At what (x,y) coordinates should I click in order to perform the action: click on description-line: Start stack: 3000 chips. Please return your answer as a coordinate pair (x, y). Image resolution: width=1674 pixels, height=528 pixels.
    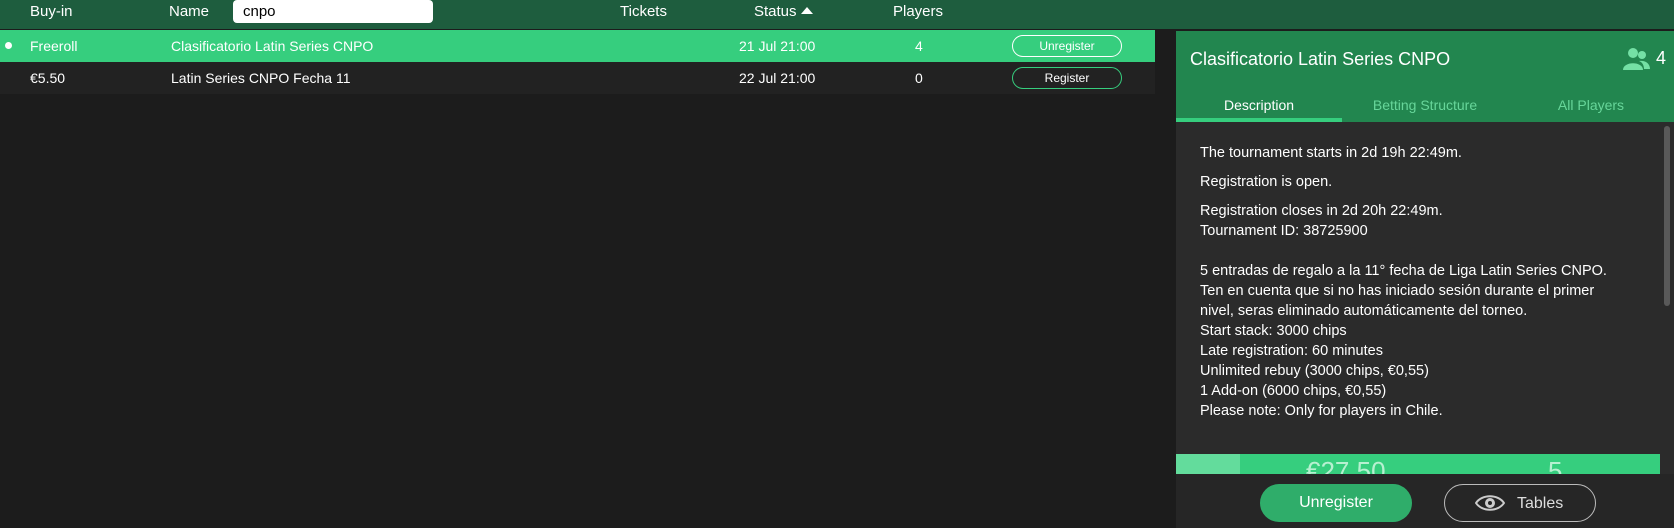
    Looking at the image, I should click on (1273, 331).